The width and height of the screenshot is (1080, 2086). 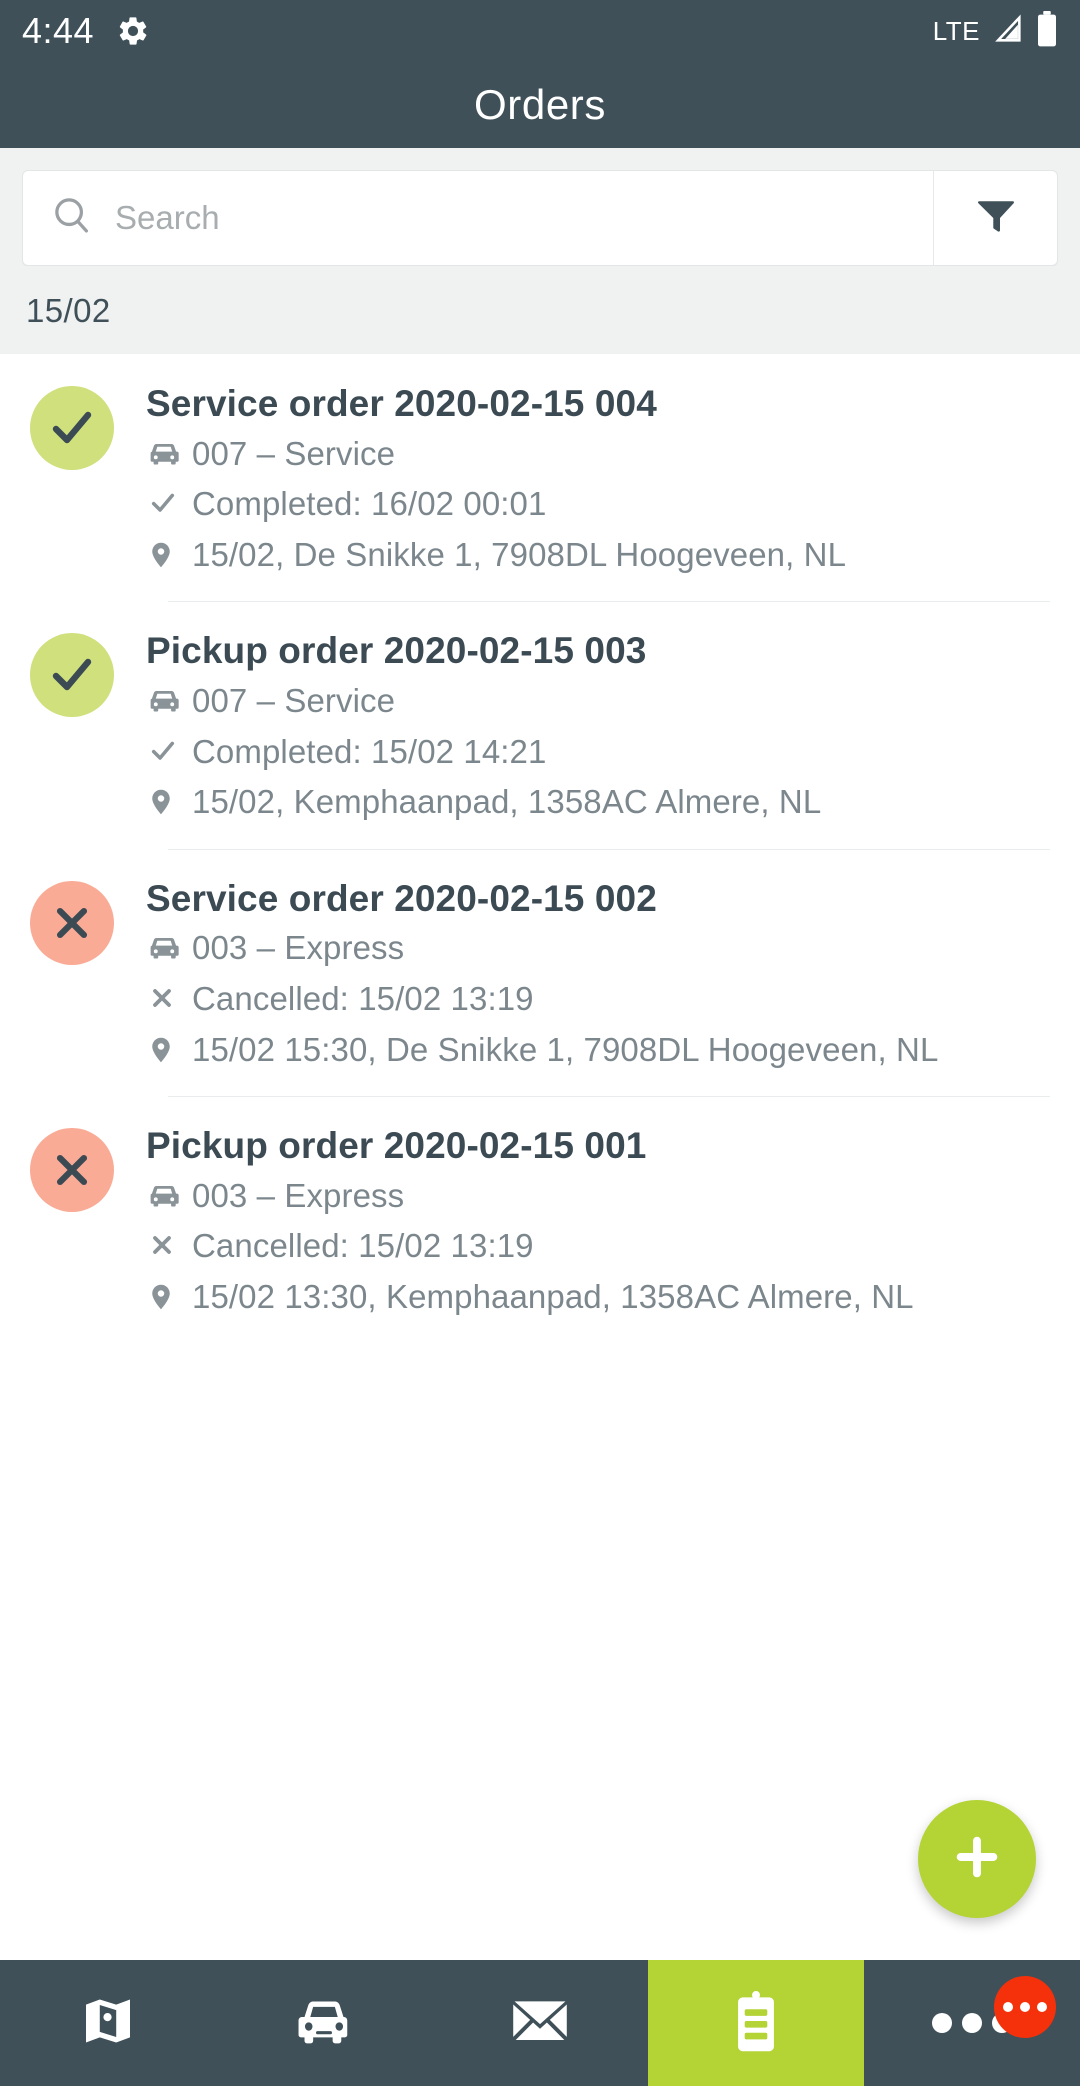 I want to click on signal-icon, so click(x=1008, y=31).